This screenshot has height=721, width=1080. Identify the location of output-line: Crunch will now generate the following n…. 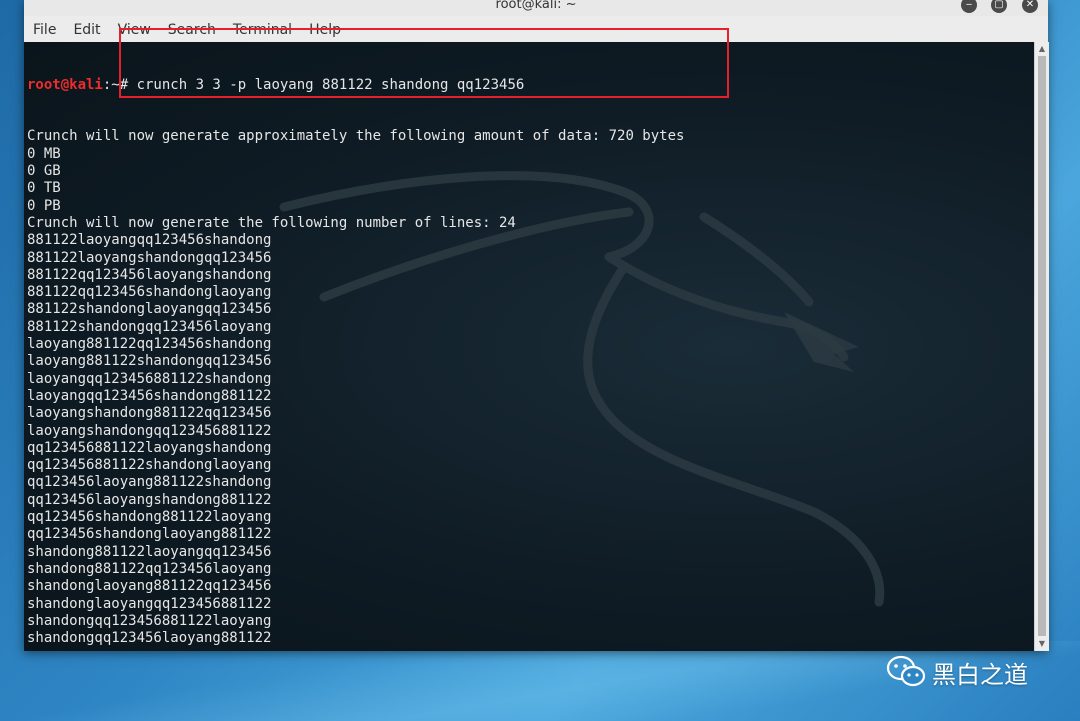
(271, 222).